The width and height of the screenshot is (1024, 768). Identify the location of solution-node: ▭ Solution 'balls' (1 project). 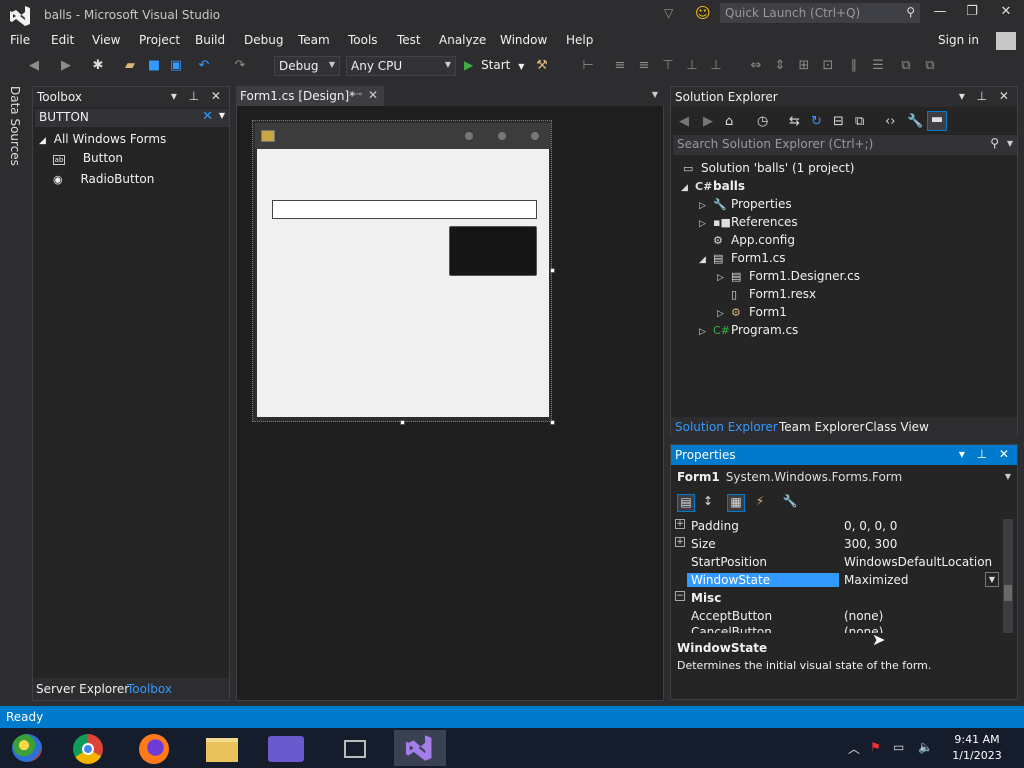
(768, 168).